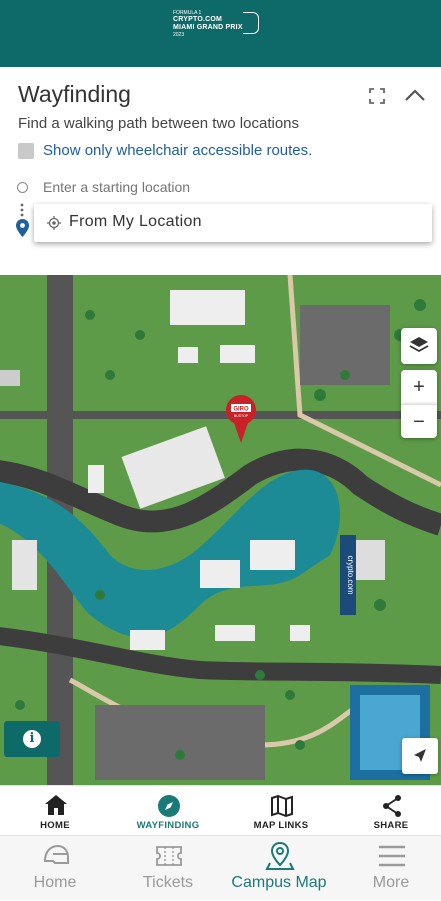 This screenshot has height=901, width=441. What do you see at coordinates (241, 416) in the screenshot?
I see `marker-sublabel: BUSTOP` at bounding box center [241, 416].